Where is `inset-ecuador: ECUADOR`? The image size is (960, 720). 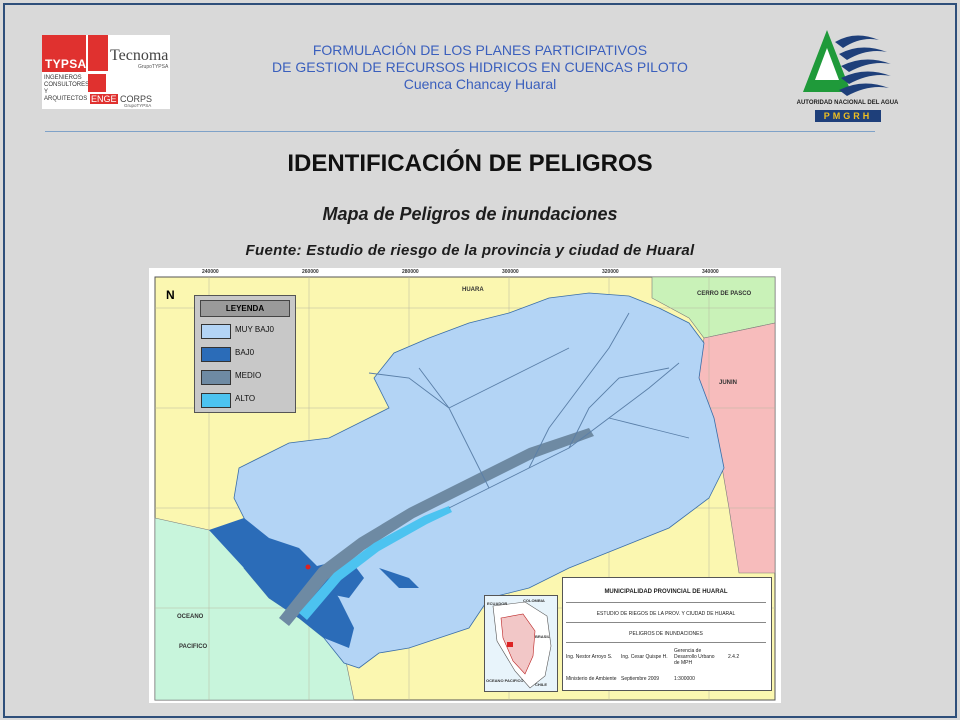
inset-ecuador: ECUADOR is located at coordinates (497, 603).